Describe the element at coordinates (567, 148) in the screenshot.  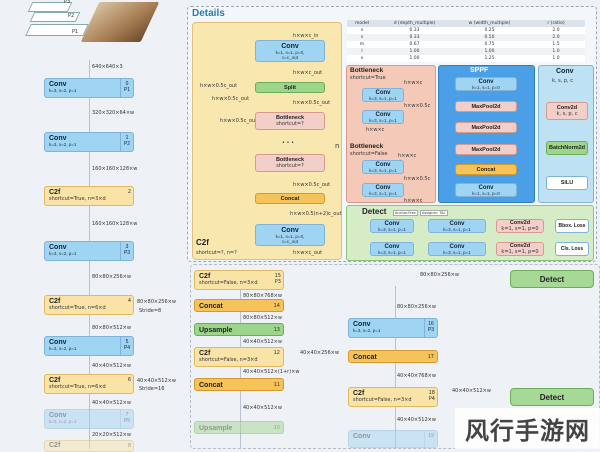
I see `batchnorm-block: BatchNorm2d` at that location.